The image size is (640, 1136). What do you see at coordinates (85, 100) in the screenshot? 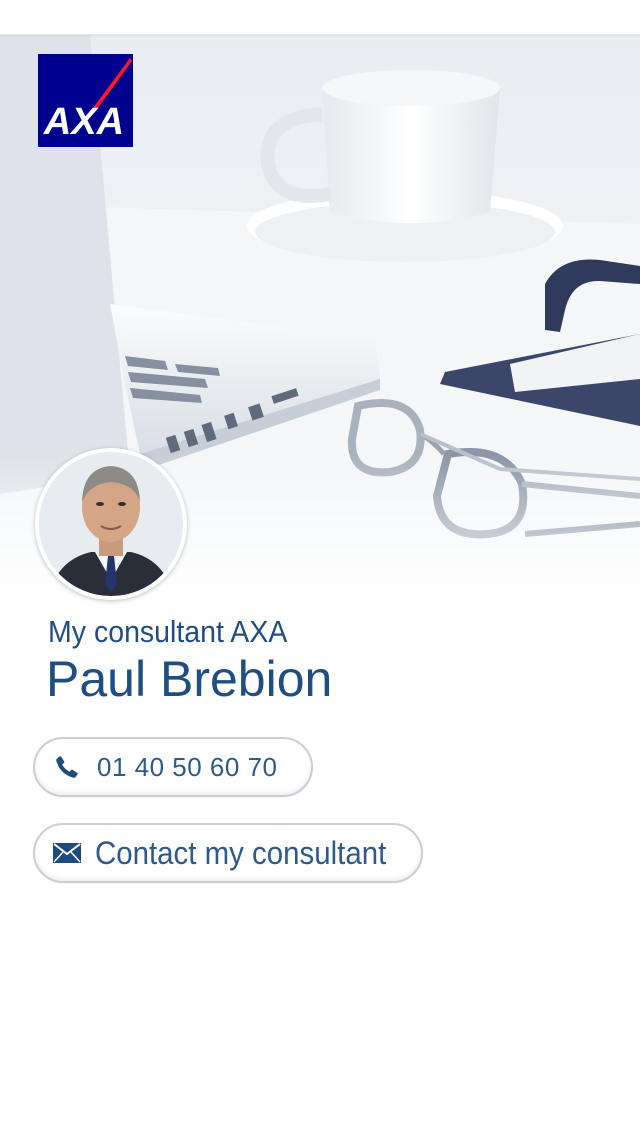
I see `axa-logo: AXA` at bounding box center [85, 100].